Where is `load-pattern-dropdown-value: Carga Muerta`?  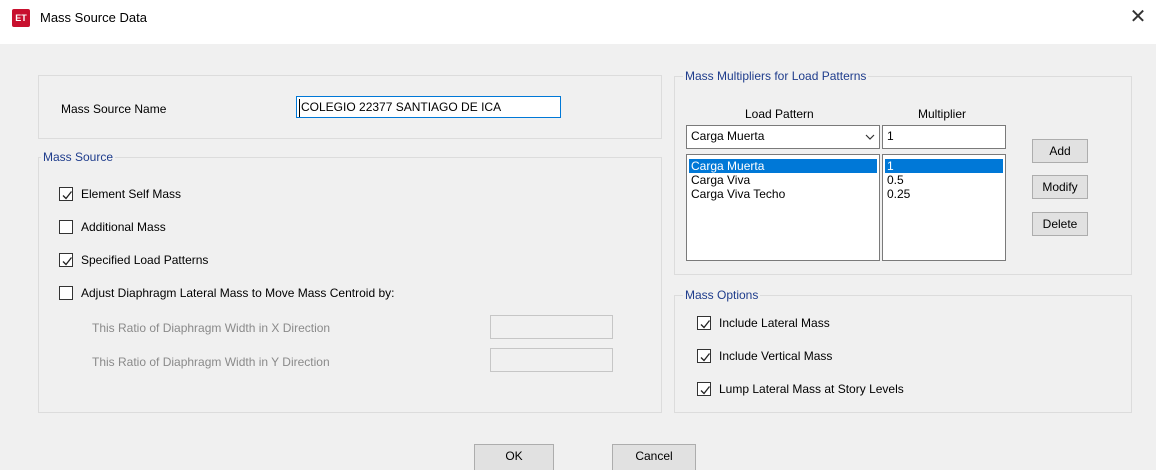 load-pattern-dropdown-value: Carga Muerta is located at coordinates (728, 136).